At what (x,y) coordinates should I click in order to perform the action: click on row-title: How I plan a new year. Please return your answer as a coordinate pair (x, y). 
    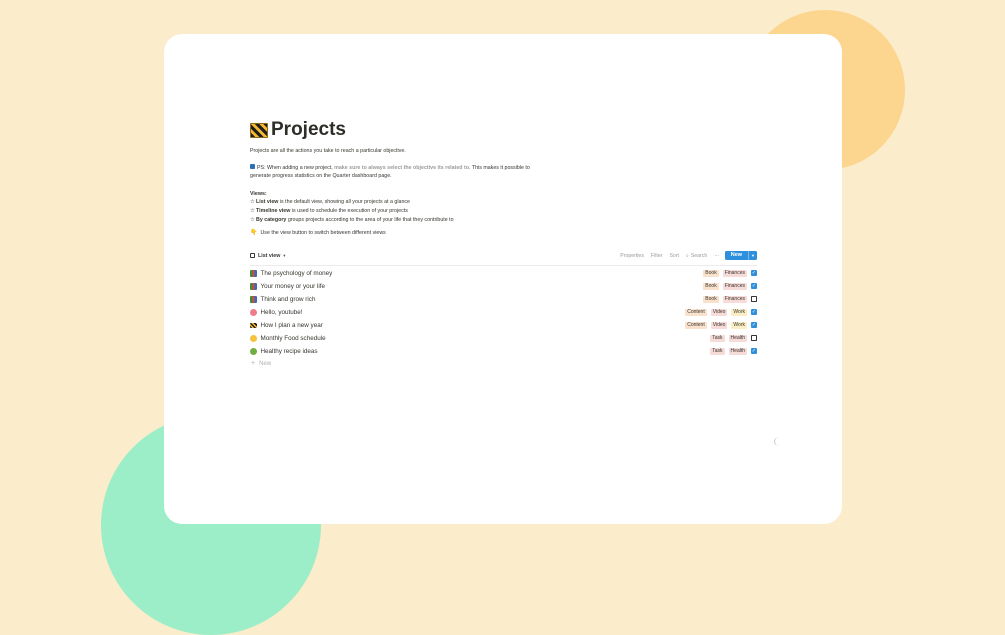
    Looking at the image, I should click on (292, 325).